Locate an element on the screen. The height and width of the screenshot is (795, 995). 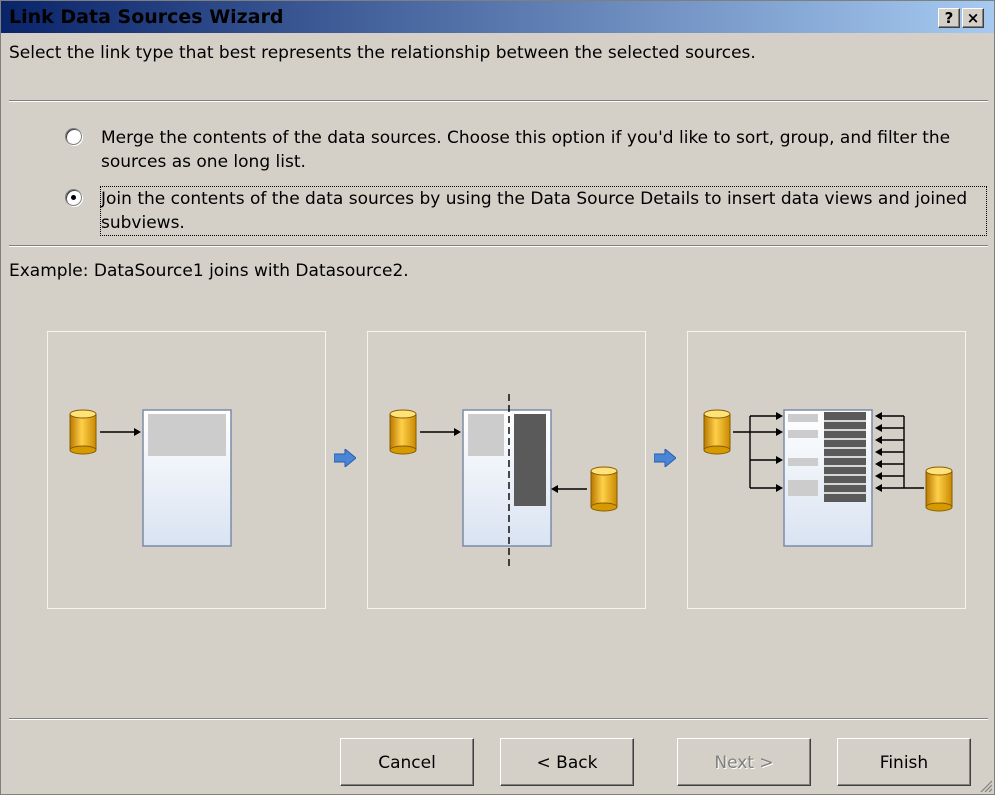
merge-radio is located at coordinates (73, 136).